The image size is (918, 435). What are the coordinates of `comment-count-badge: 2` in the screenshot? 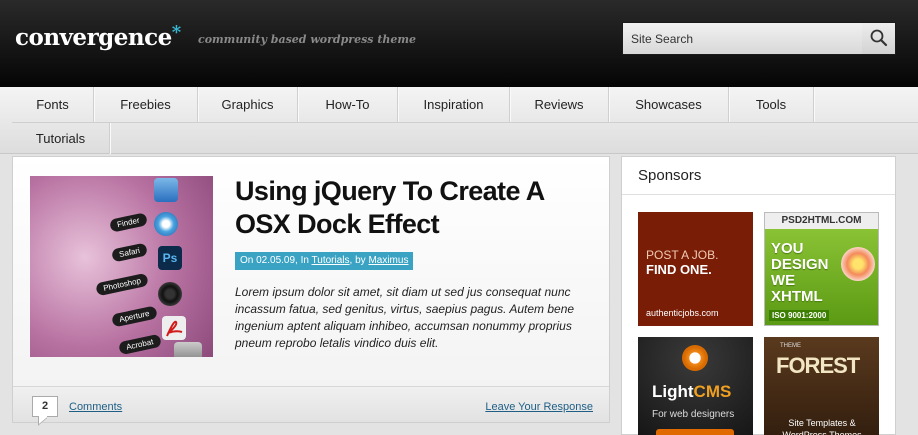 It's located at (45, 406).